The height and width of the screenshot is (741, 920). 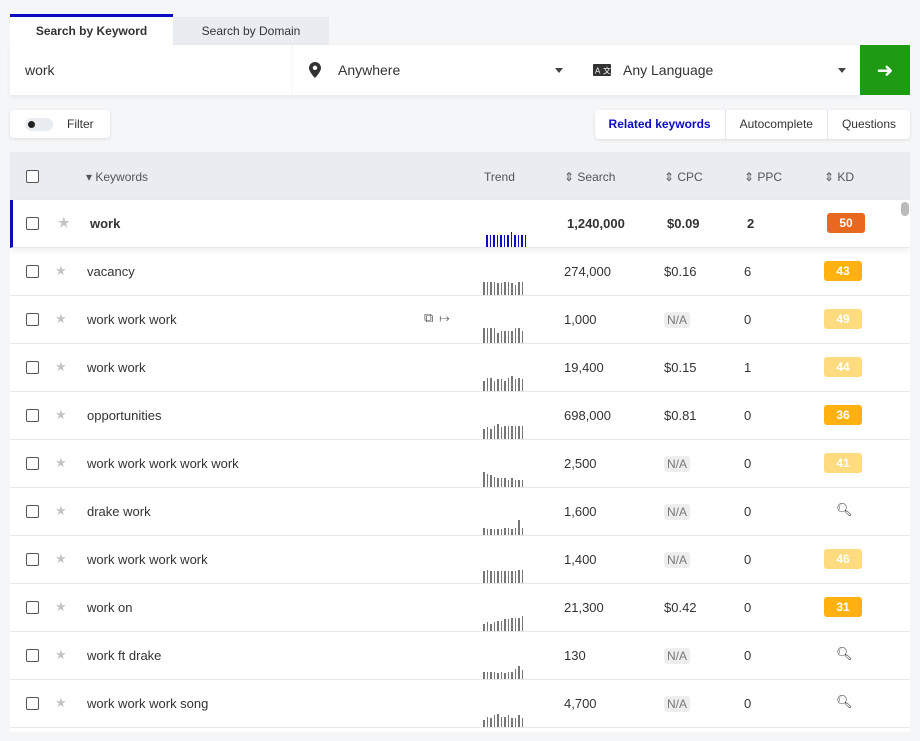 What do you see at coordinates (163, 463) in the screenshot?
I see `keyword-text: work work work work work` at bounding box center [163, 463].